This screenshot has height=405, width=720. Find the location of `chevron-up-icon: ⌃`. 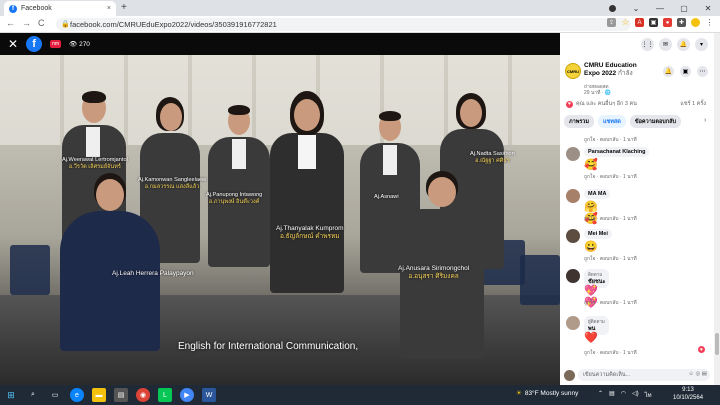

chevron-up-icon: ⌃ is located at coordinates (600, 395).